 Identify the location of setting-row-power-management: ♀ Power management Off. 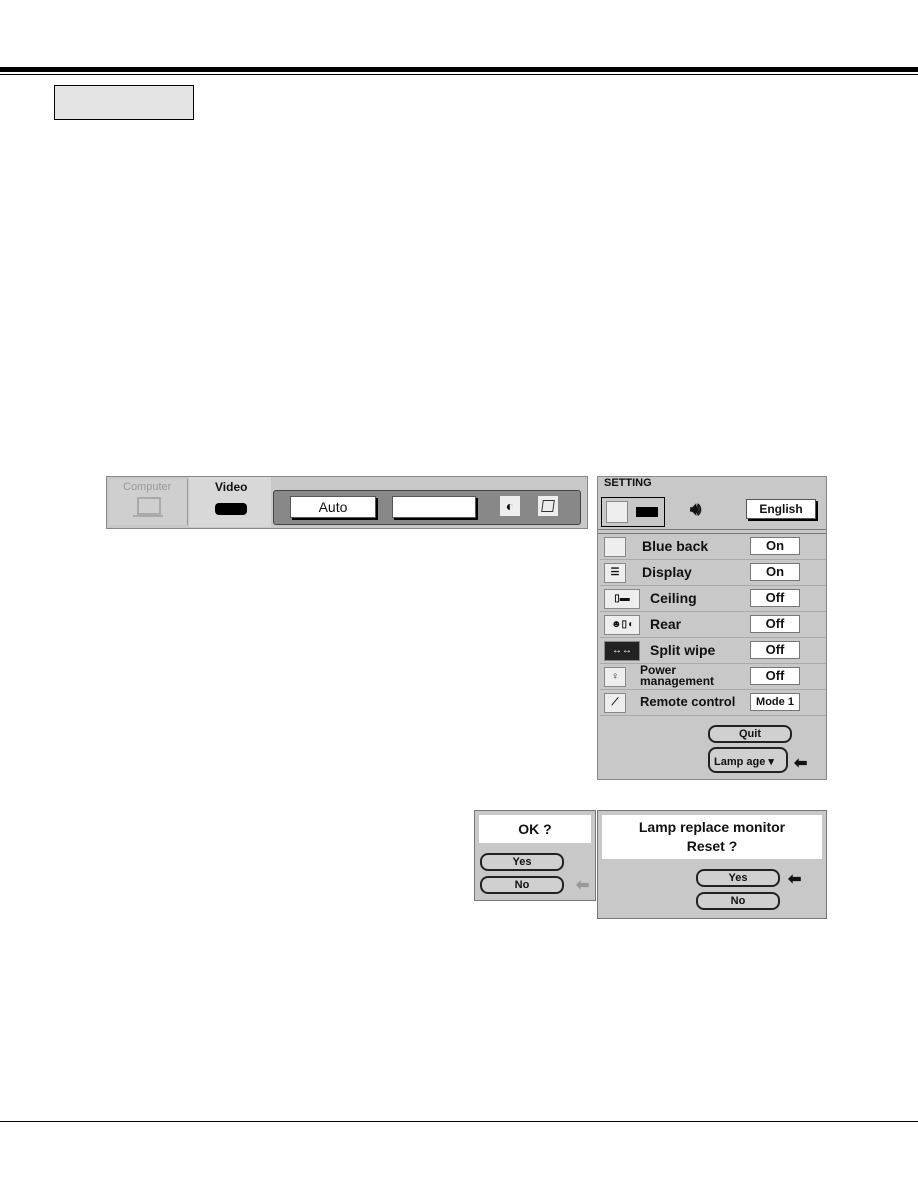
(713, 677).